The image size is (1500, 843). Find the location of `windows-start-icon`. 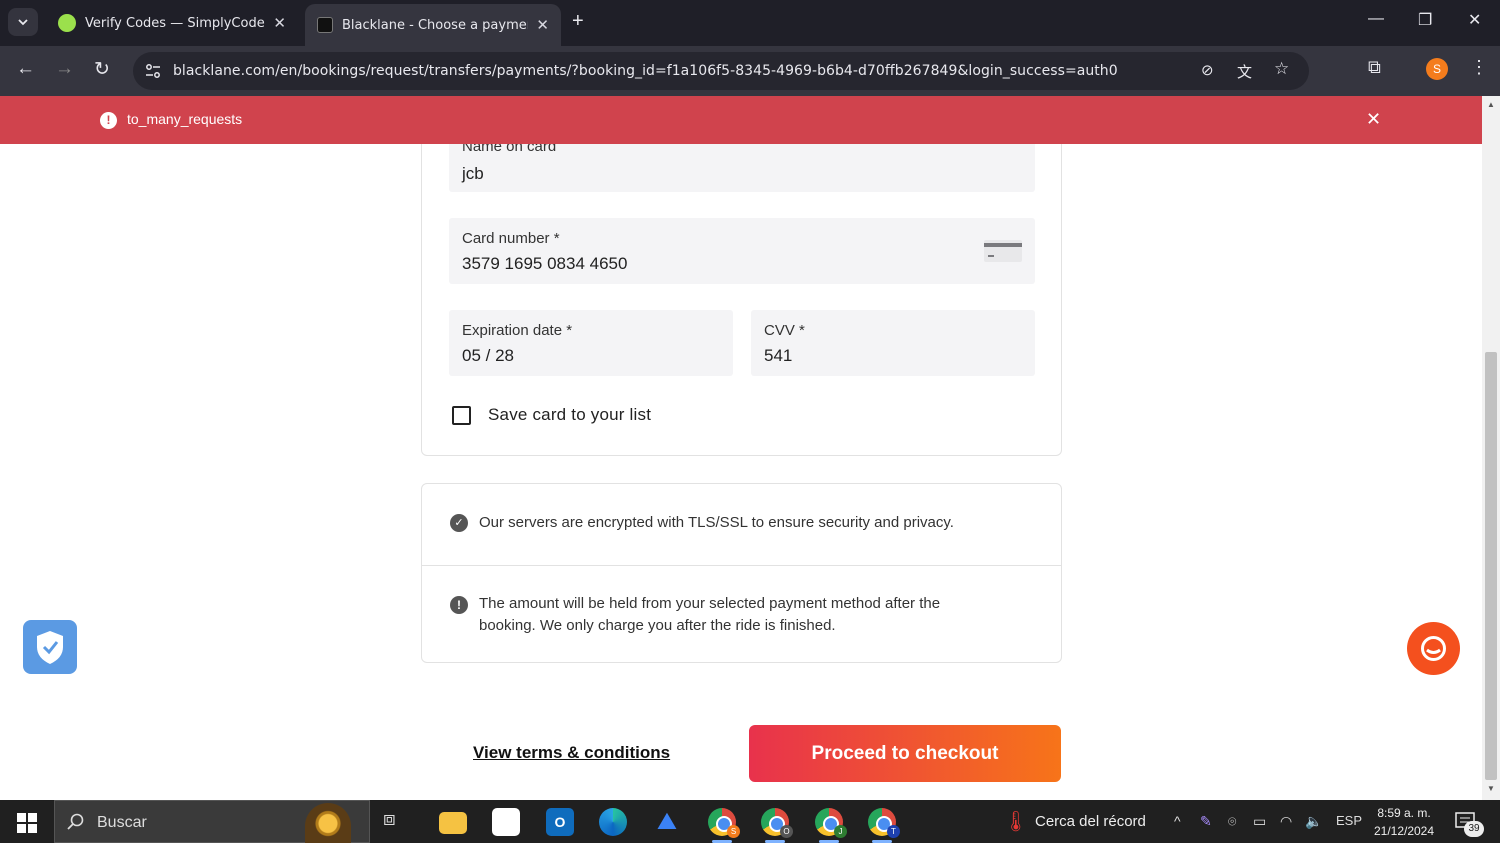

windows-start-icon is located at coordinates (27, 823).